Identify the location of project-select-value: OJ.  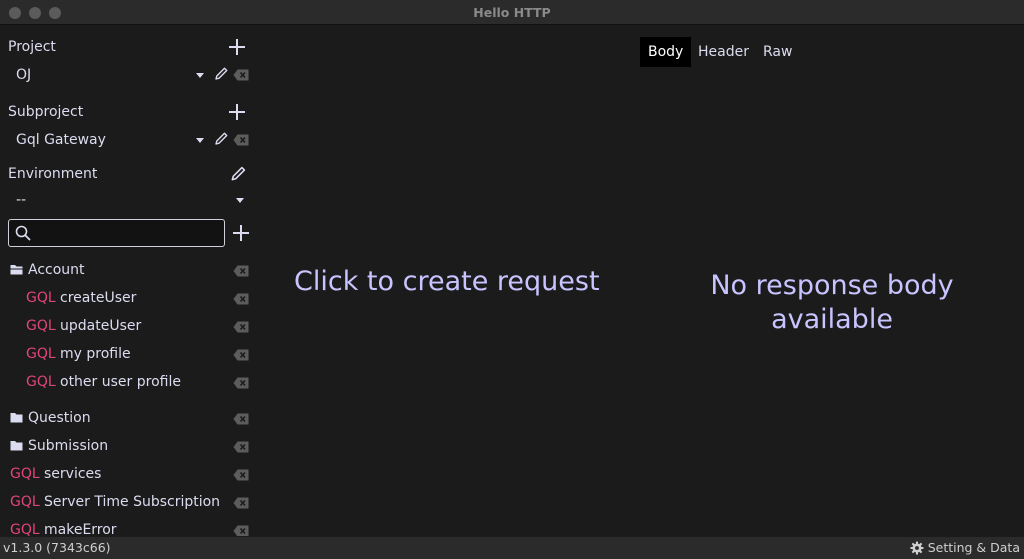
(24, 75).